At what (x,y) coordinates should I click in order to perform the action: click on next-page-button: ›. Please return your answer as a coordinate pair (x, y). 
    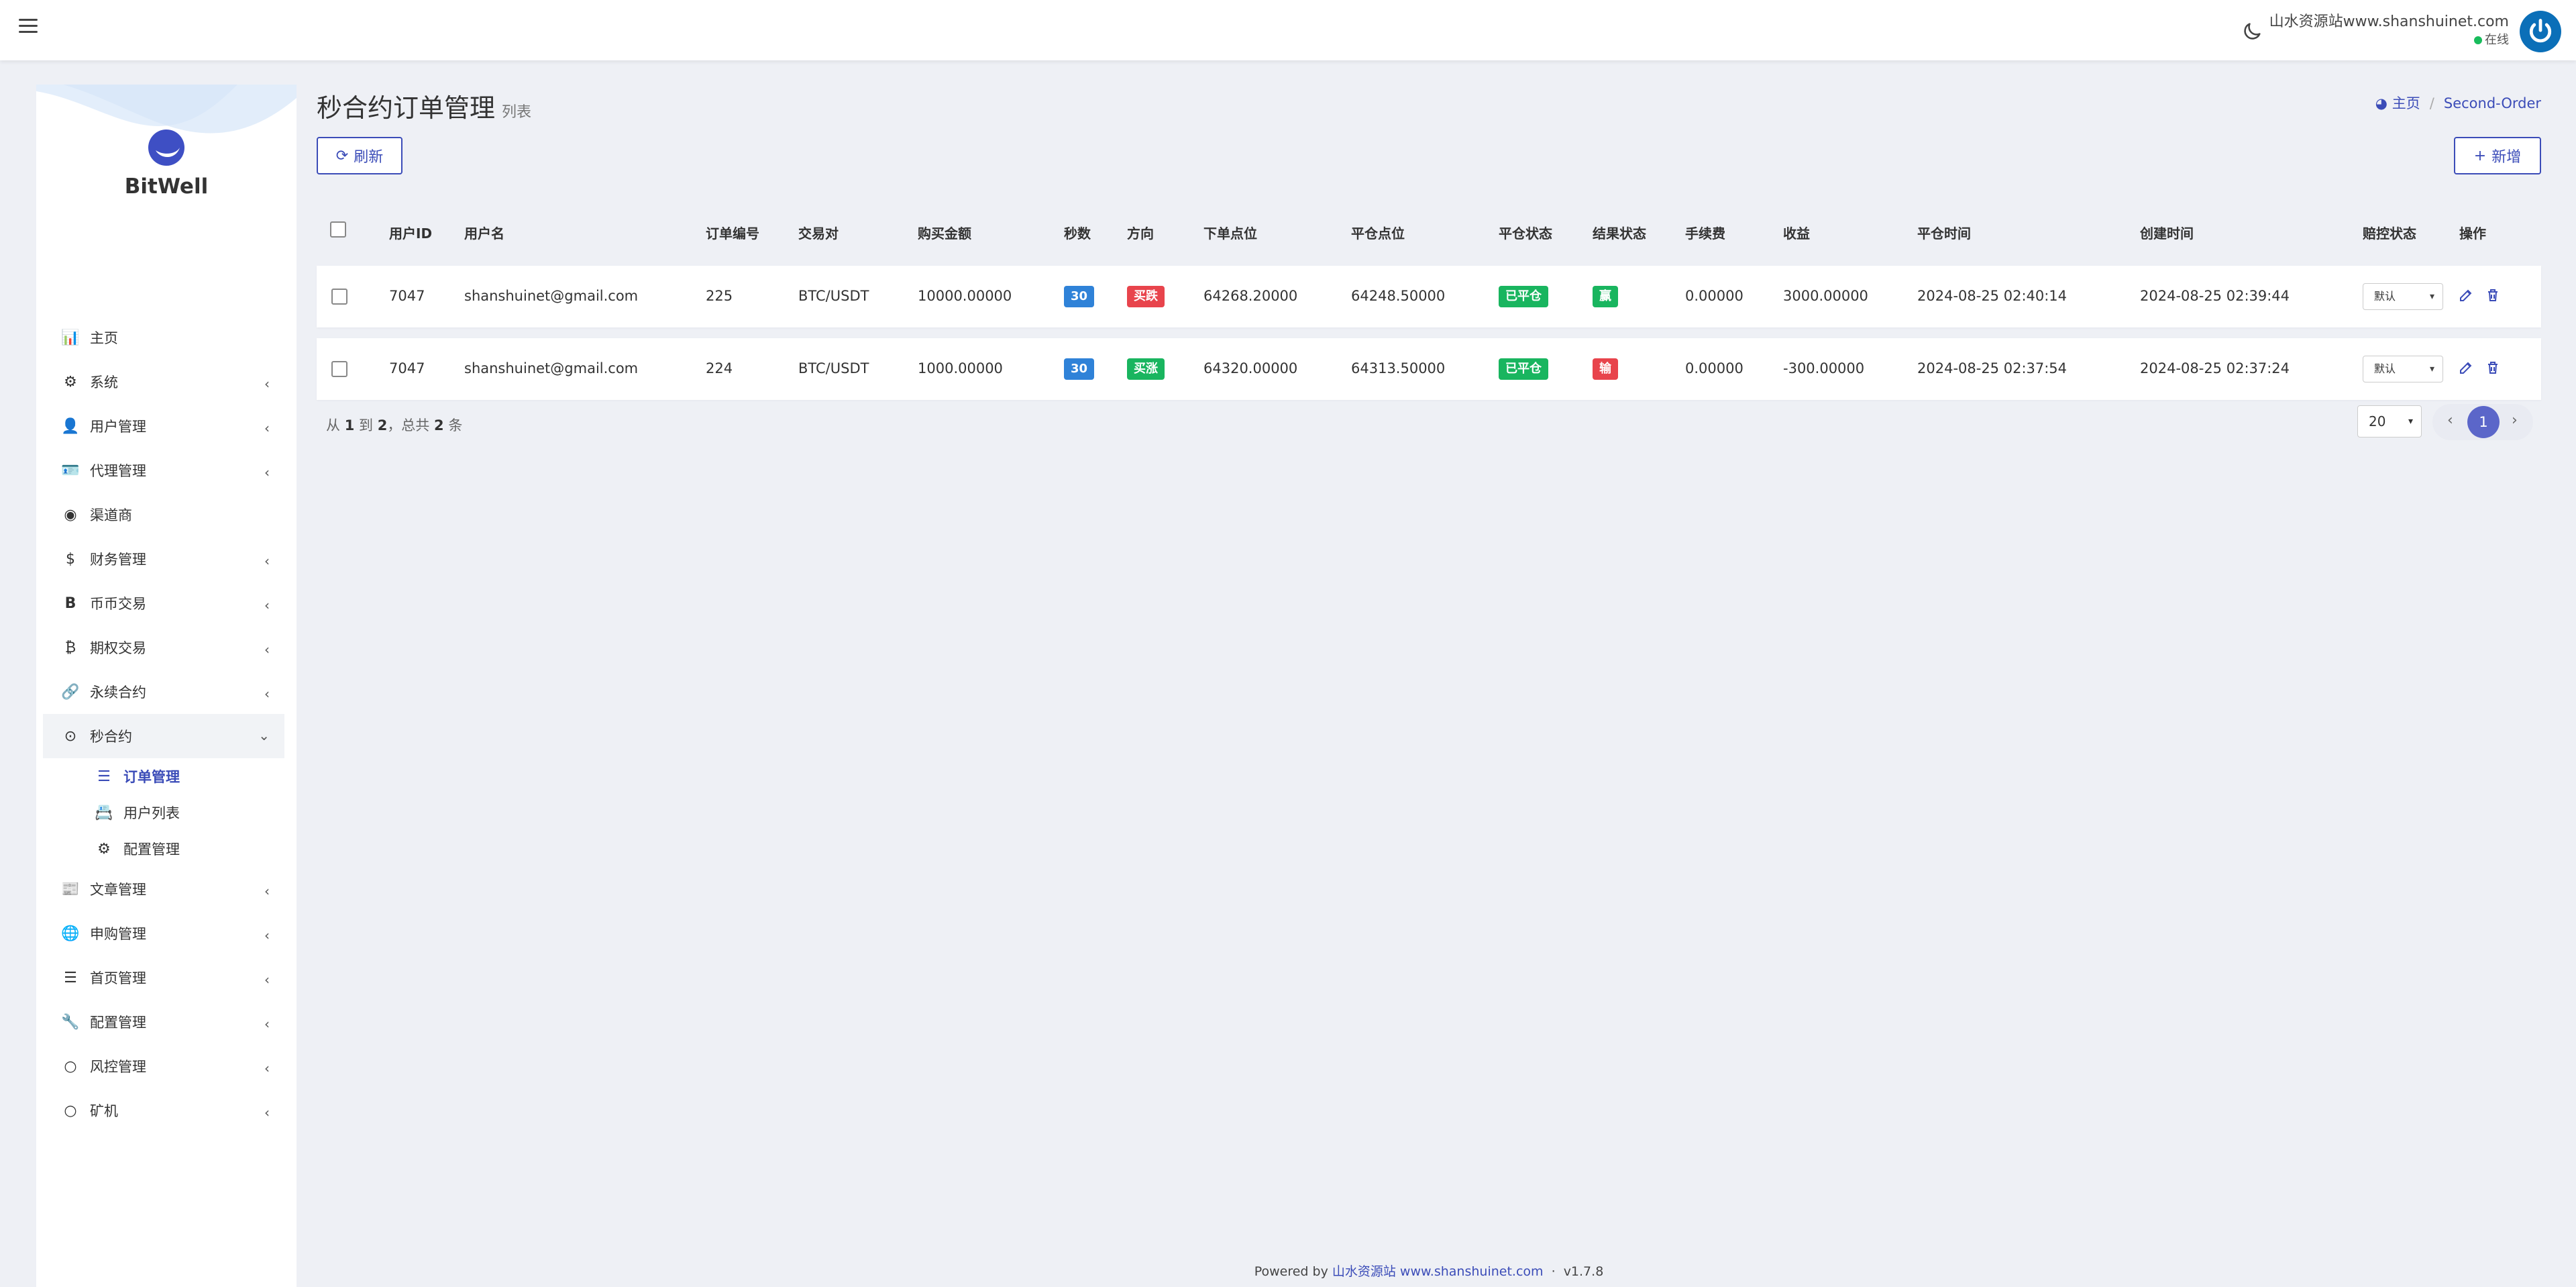
    Looking at the image, I should click on (2515, 421).